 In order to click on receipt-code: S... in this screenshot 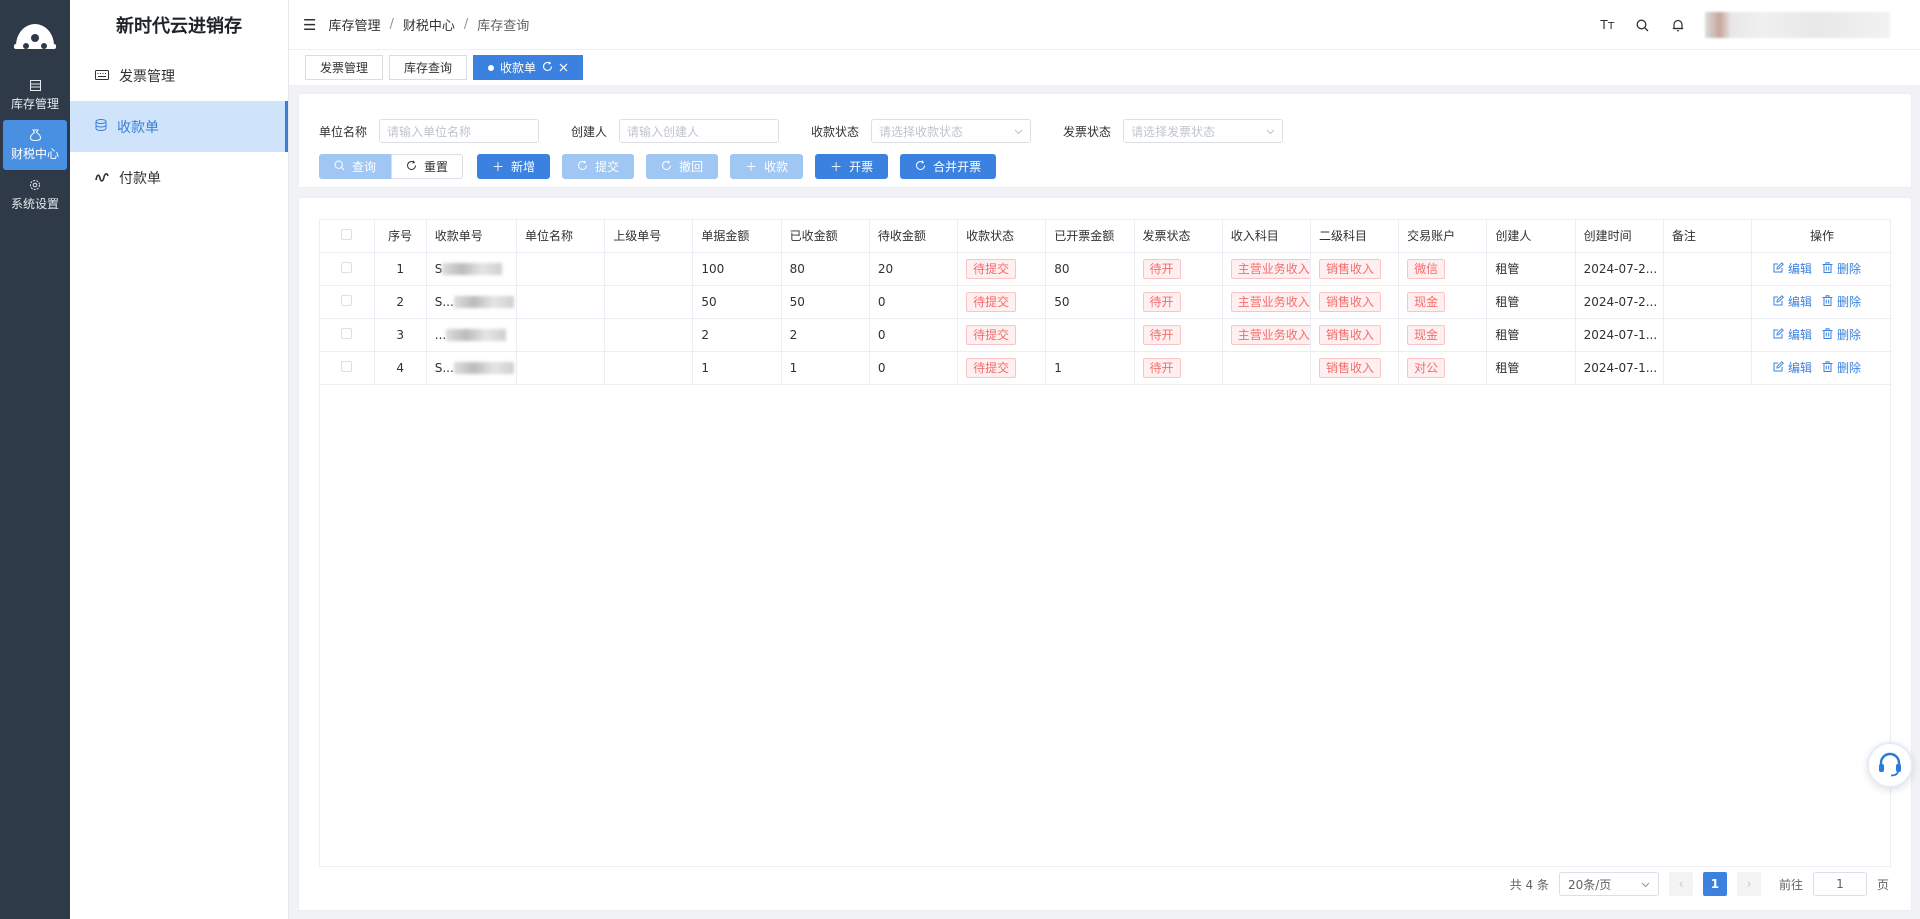, I will do `click(444, 301)`.